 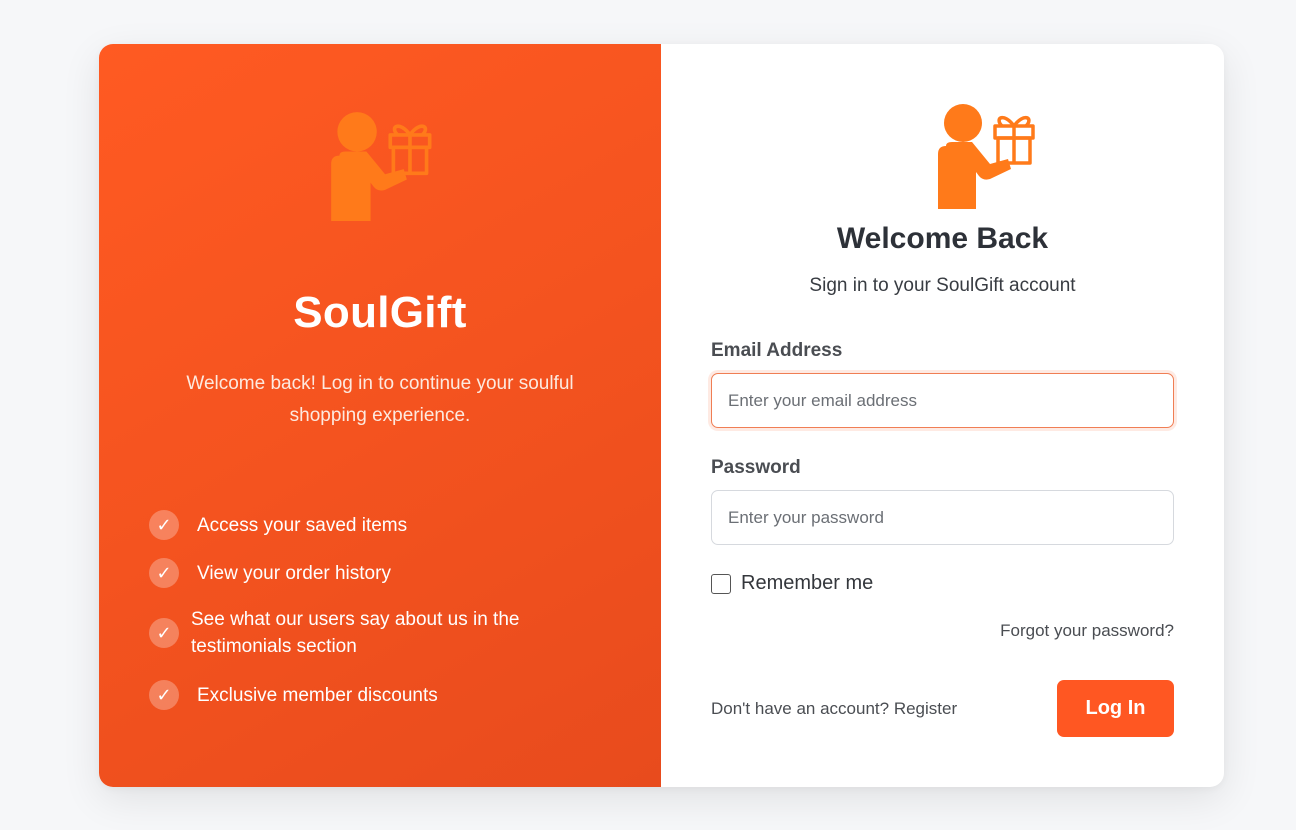 I want to click on email-label: Email Address, so click(x=777, y=350).